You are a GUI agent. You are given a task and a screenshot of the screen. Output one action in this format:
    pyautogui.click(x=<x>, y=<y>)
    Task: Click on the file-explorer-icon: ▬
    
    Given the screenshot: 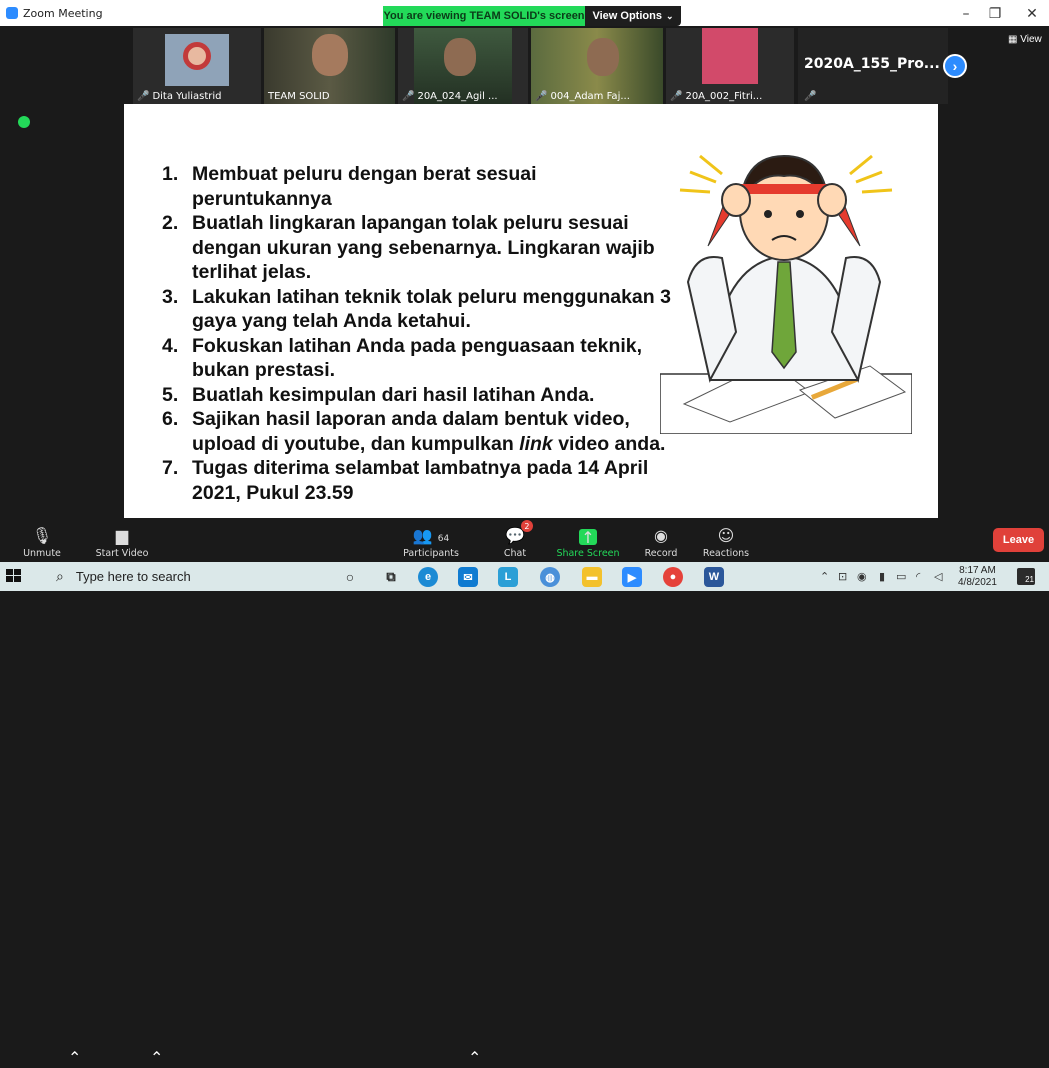 What is the action you would take?
    pyautogui.click(x=592, y=577)
    